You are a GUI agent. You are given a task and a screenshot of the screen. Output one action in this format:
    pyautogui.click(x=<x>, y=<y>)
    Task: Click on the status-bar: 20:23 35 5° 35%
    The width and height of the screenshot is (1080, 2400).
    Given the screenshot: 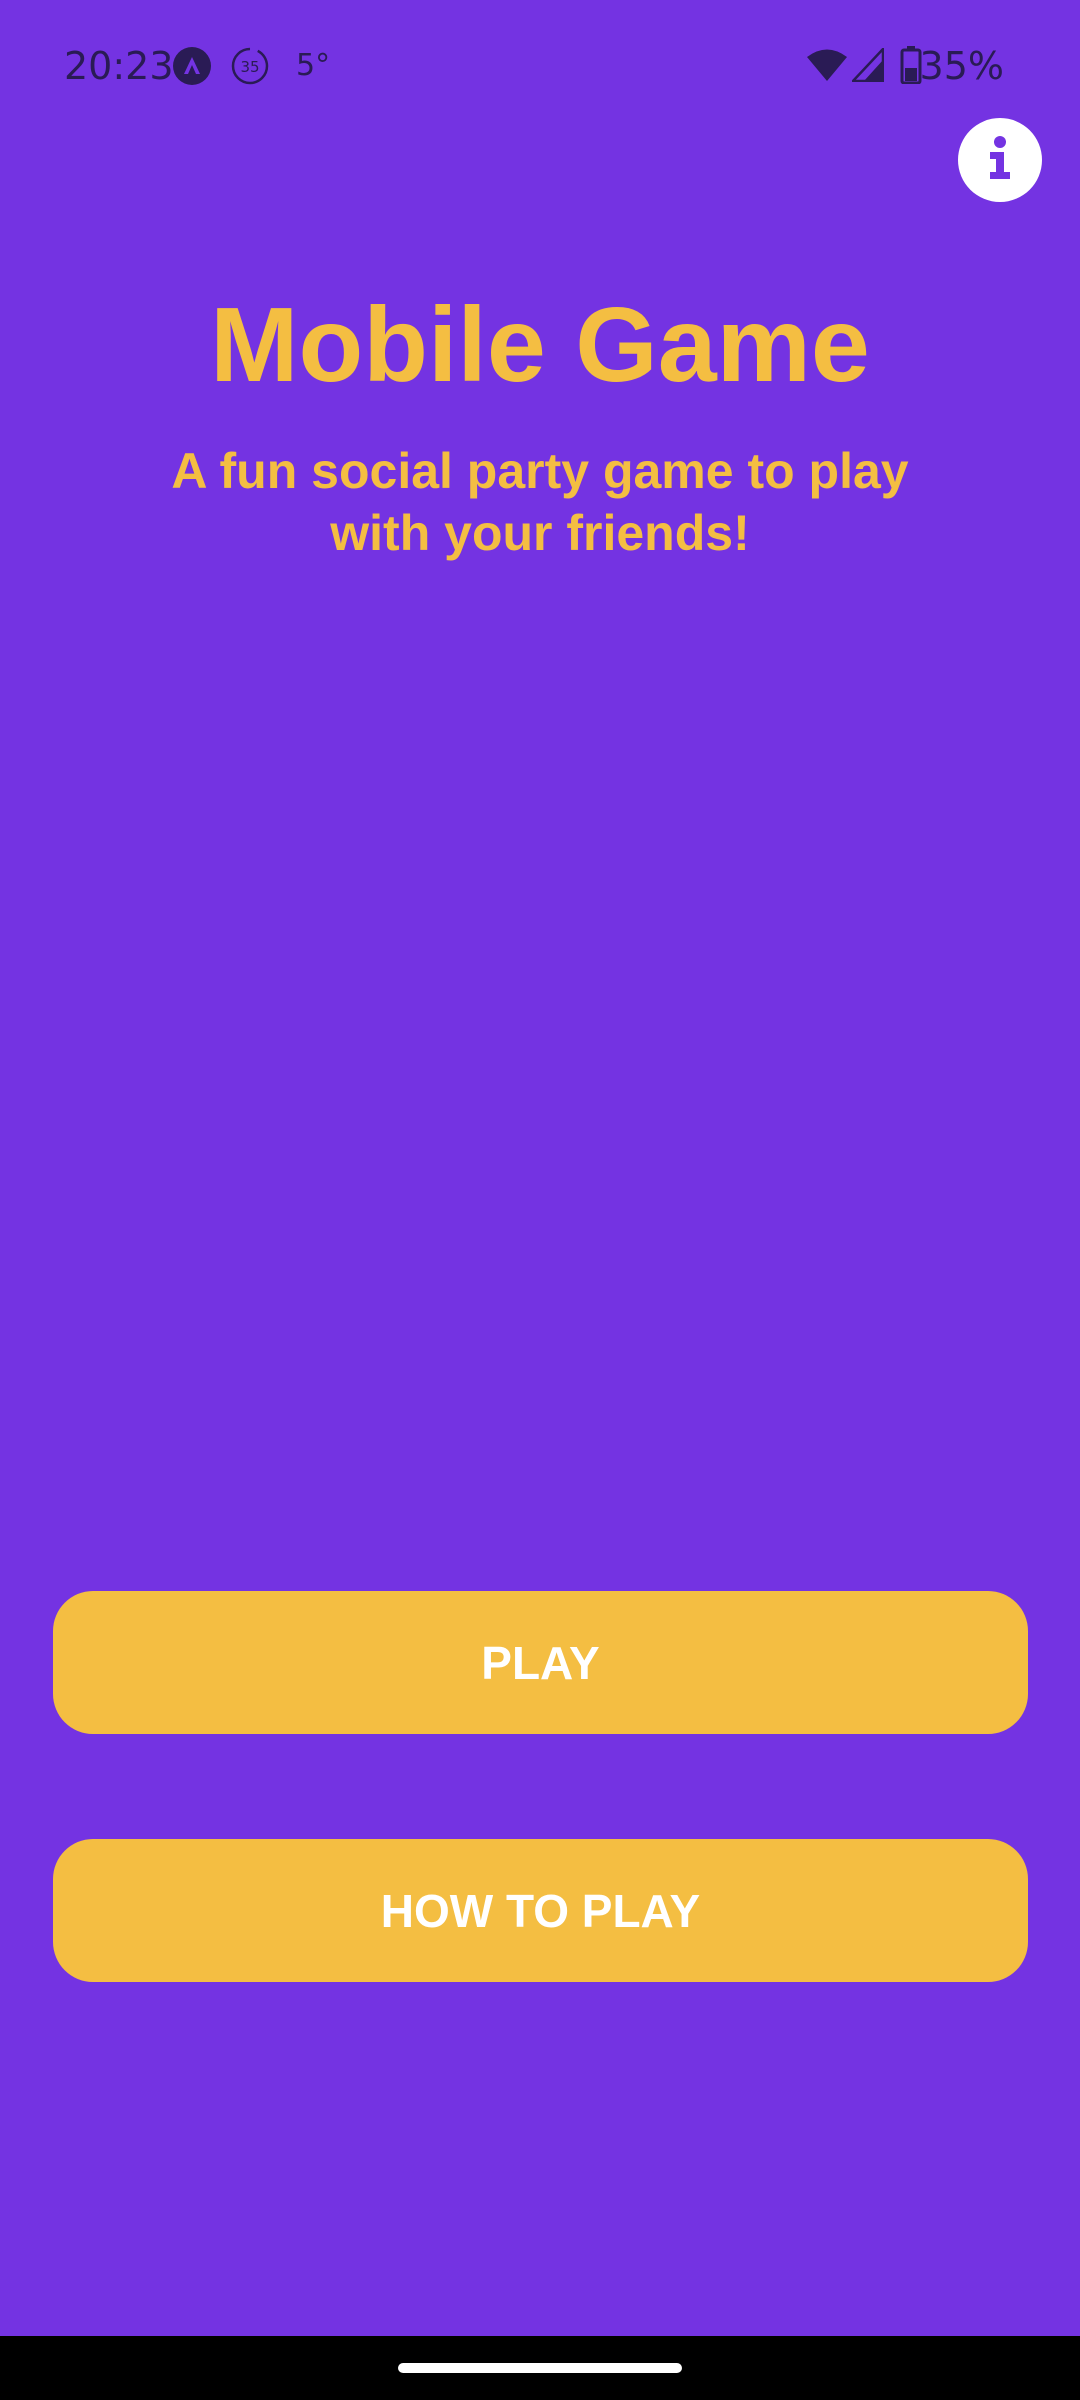 What is the action you would take?
    pyautogui.click(x=540, y=66)
    